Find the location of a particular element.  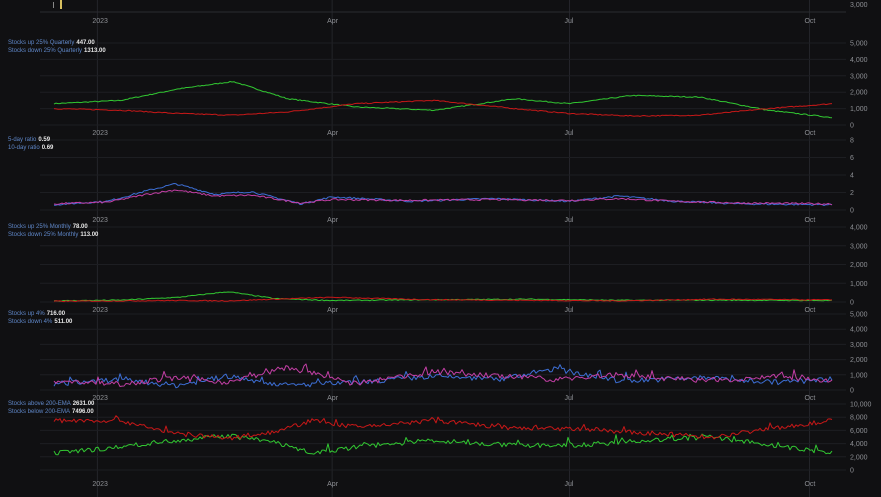

y-tick-label: 6,000 is located at coordinates (859, 431).